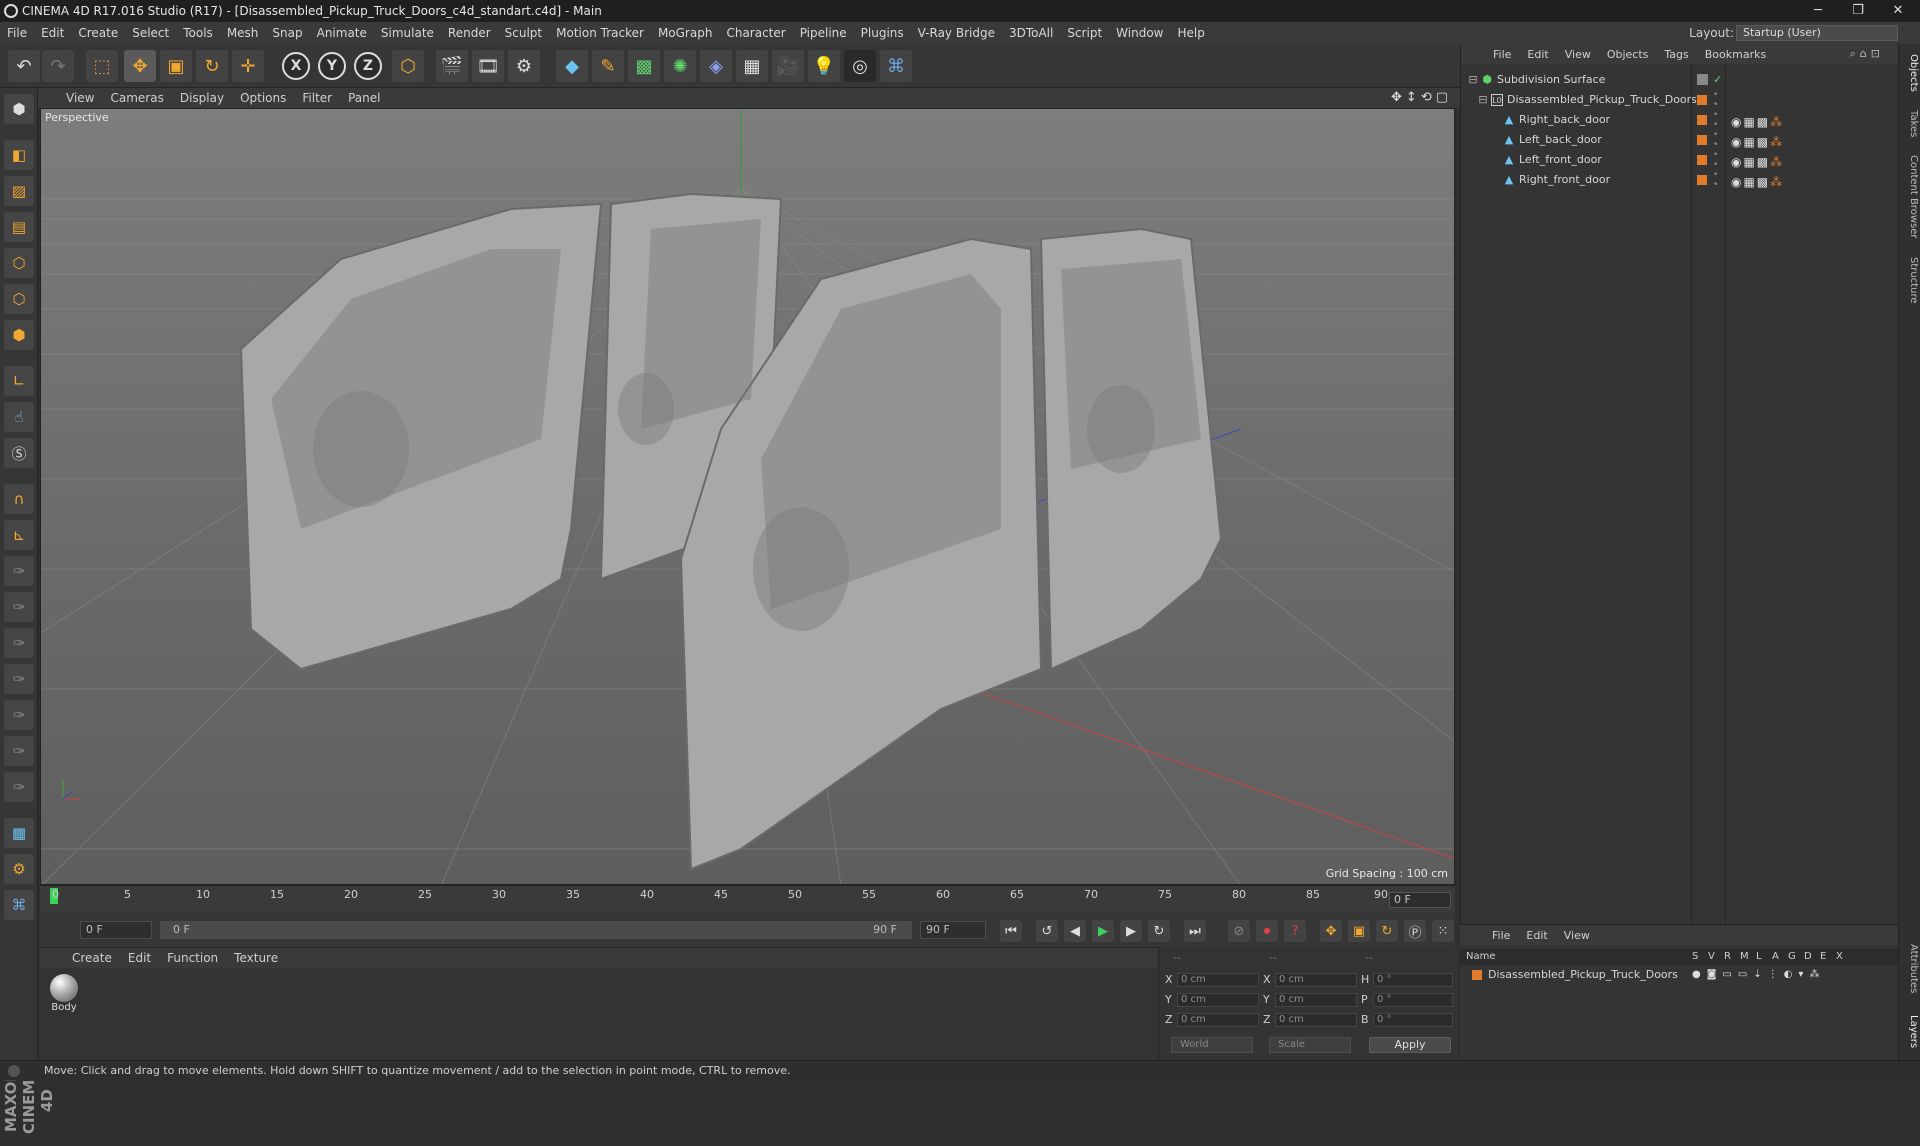 The image size is (1920, 1146). I want to click on object-row: ⊟ L0 Disassembled_Pickup_Truck_Doors • •, so click(1680, 100).